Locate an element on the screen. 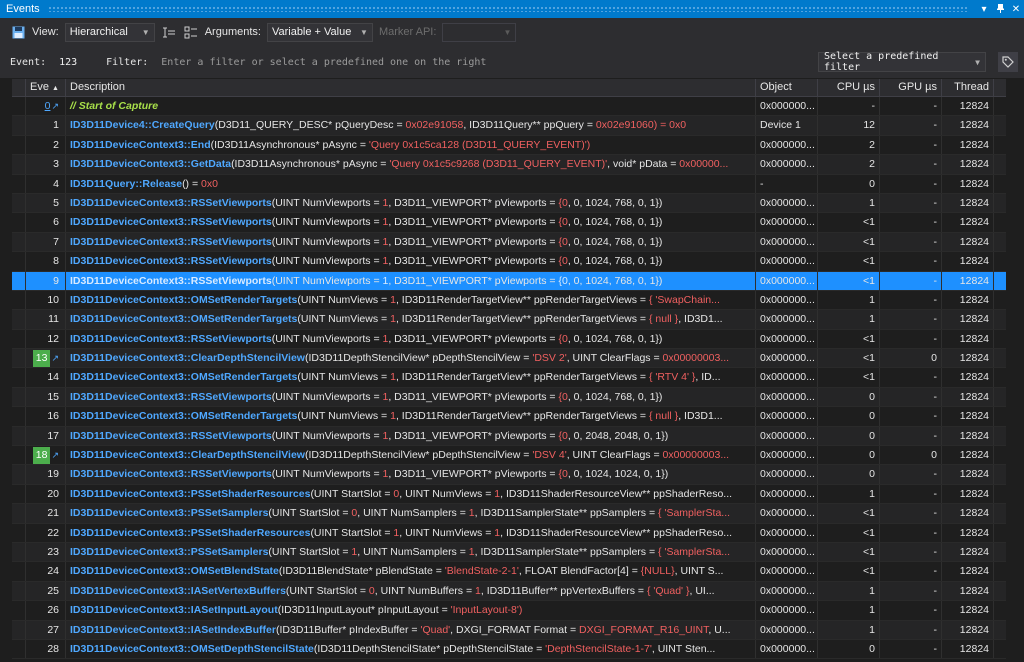 The height and width of the screenshot is (662, 1024). event-id-cell: 7 is located at coordinates (46, 242).